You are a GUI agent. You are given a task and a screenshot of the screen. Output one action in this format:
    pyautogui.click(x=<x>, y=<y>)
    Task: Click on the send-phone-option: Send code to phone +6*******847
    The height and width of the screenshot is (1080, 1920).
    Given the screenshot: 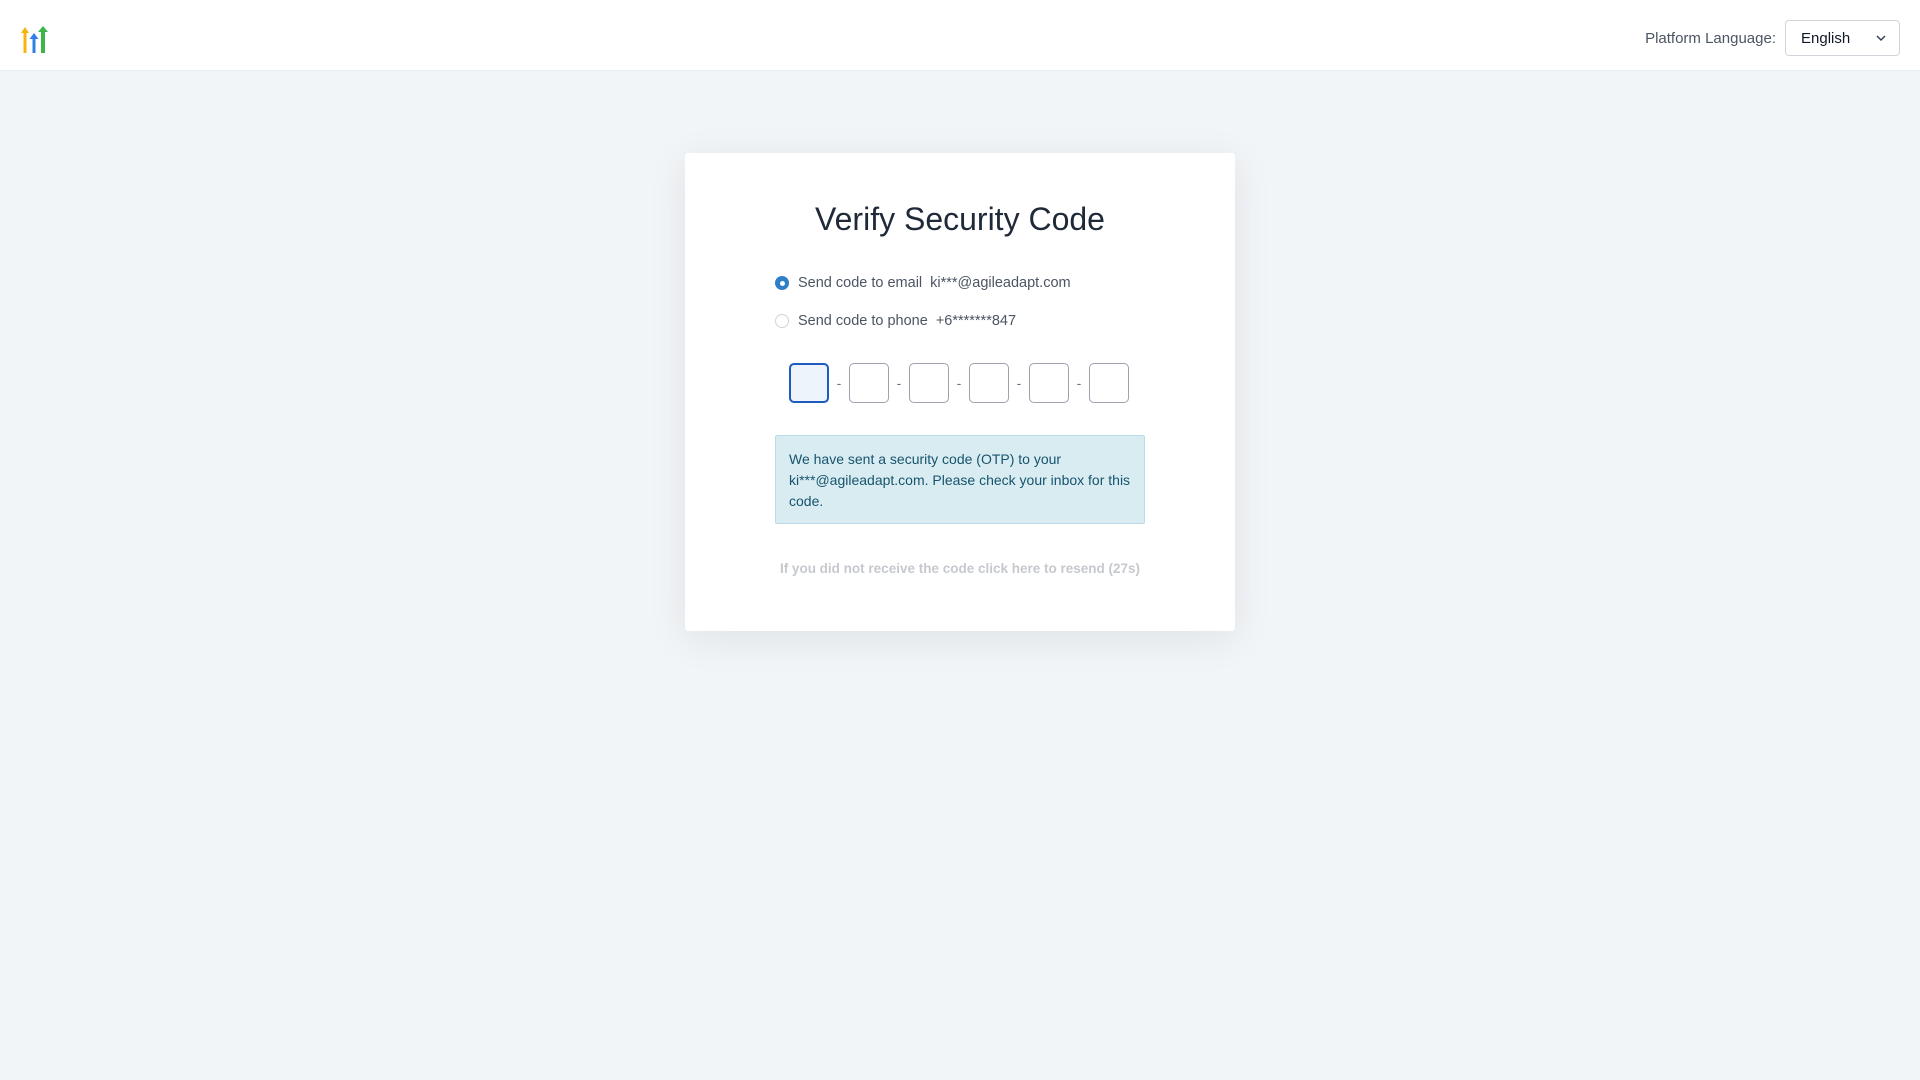 What is the action you would take?
    pyautogui.click(x=895, y=321)
    